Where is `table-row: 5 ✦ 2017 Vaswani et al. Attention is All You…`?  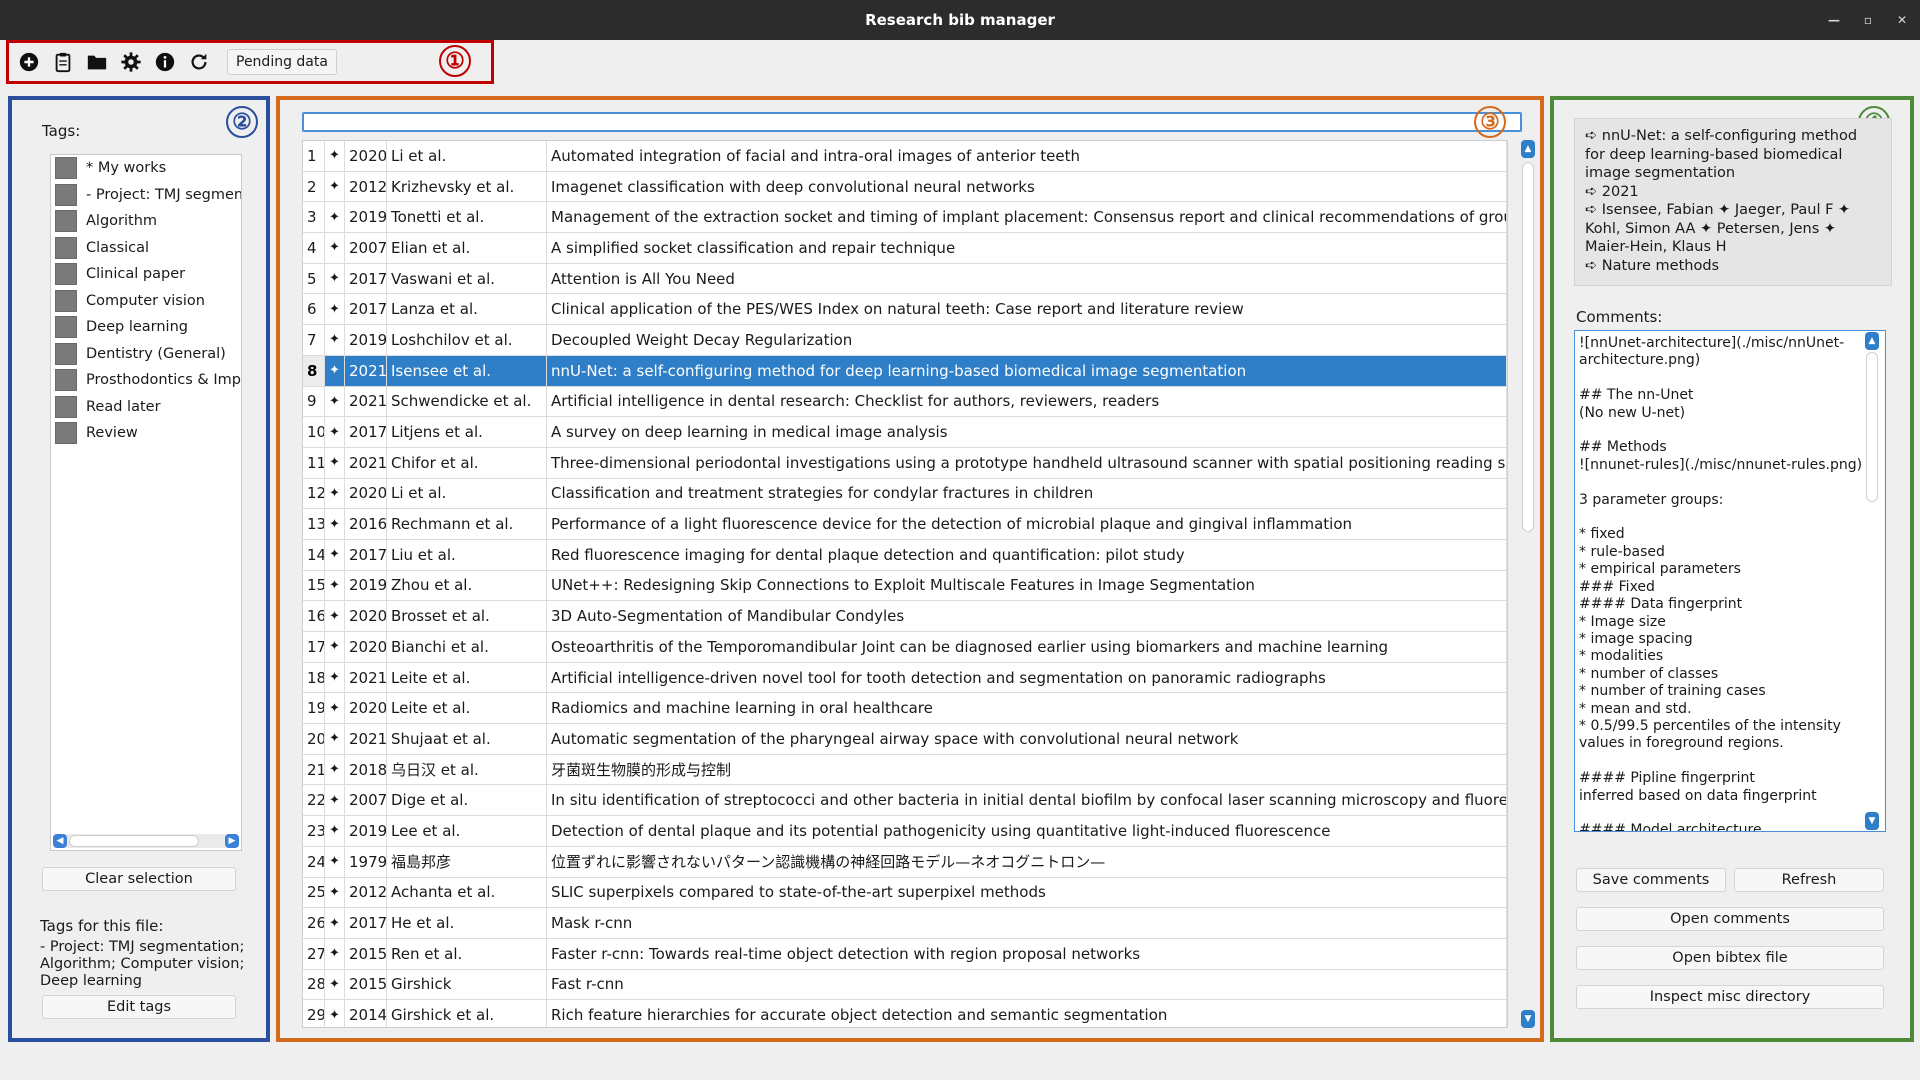 table-row: 5 ✦ 2017 Vaswani et al. Attention is All You… is located at coordinates (905, 279).